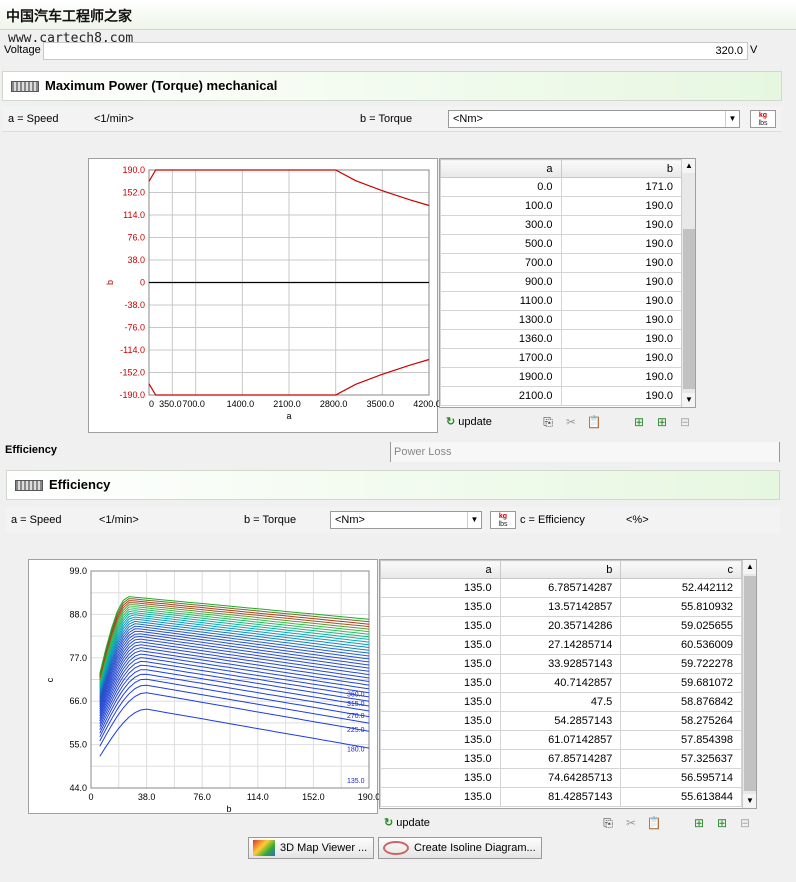 The height and width of the screenshot is (882, 796). I want to click on table-row: 135.0 6.785714287 52.442112, so click(561, 588).